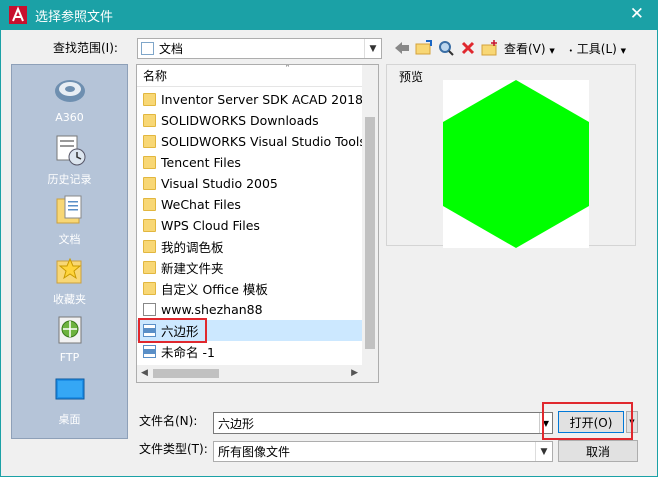  I want to click on scroll-left-icon: ◀, so click(144, 373).